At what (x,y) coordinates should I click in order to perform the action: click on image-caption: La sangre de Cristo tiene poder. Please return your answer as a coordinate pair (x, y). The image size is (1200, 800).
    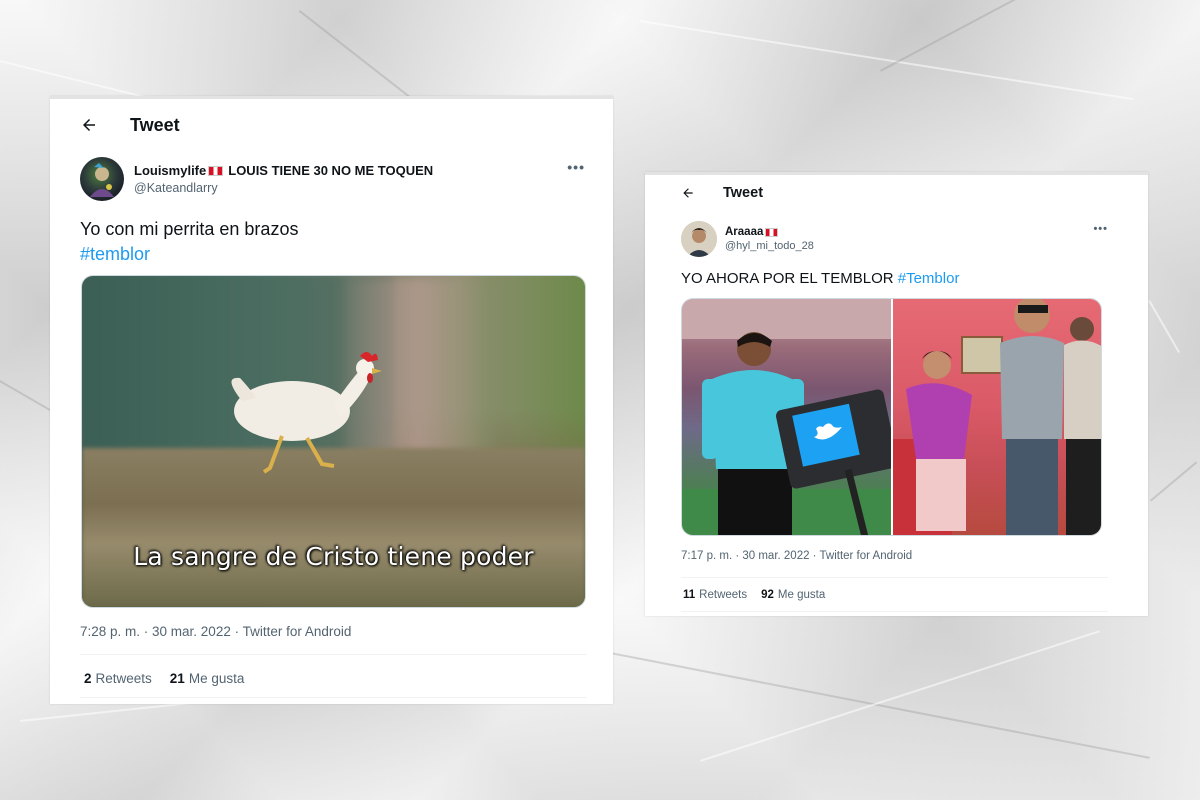
    Looking at the image, I should click on (333, 556).